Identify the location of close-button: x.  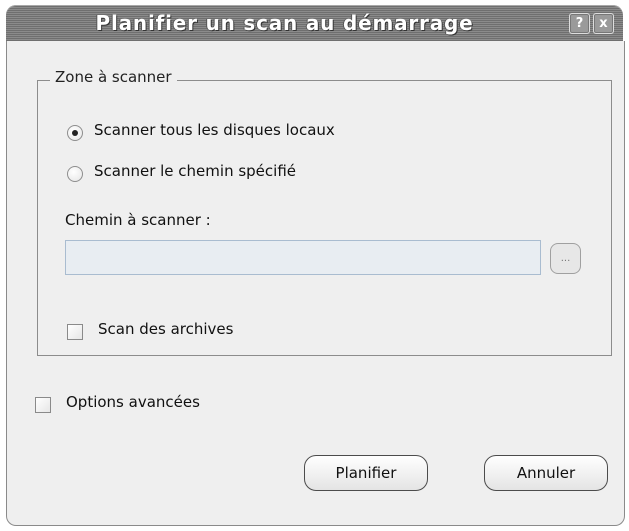
(603, 23).